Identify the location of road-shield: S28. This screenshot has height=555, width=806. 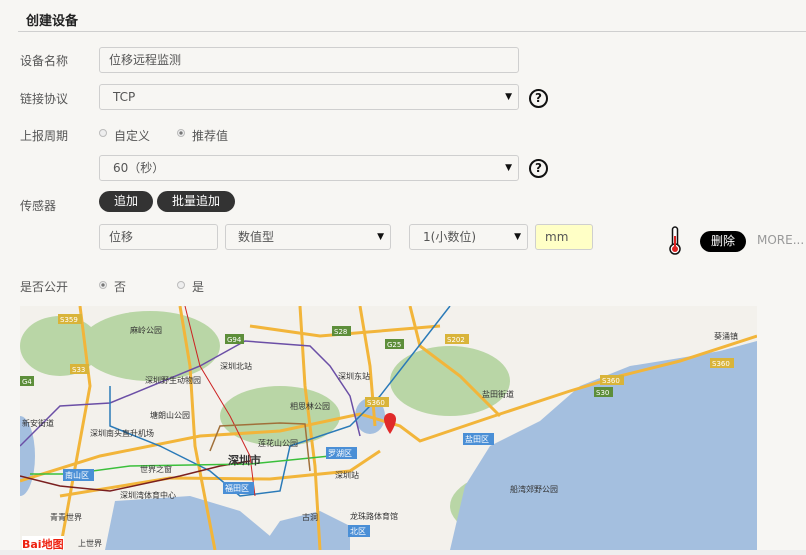
(341, 331).